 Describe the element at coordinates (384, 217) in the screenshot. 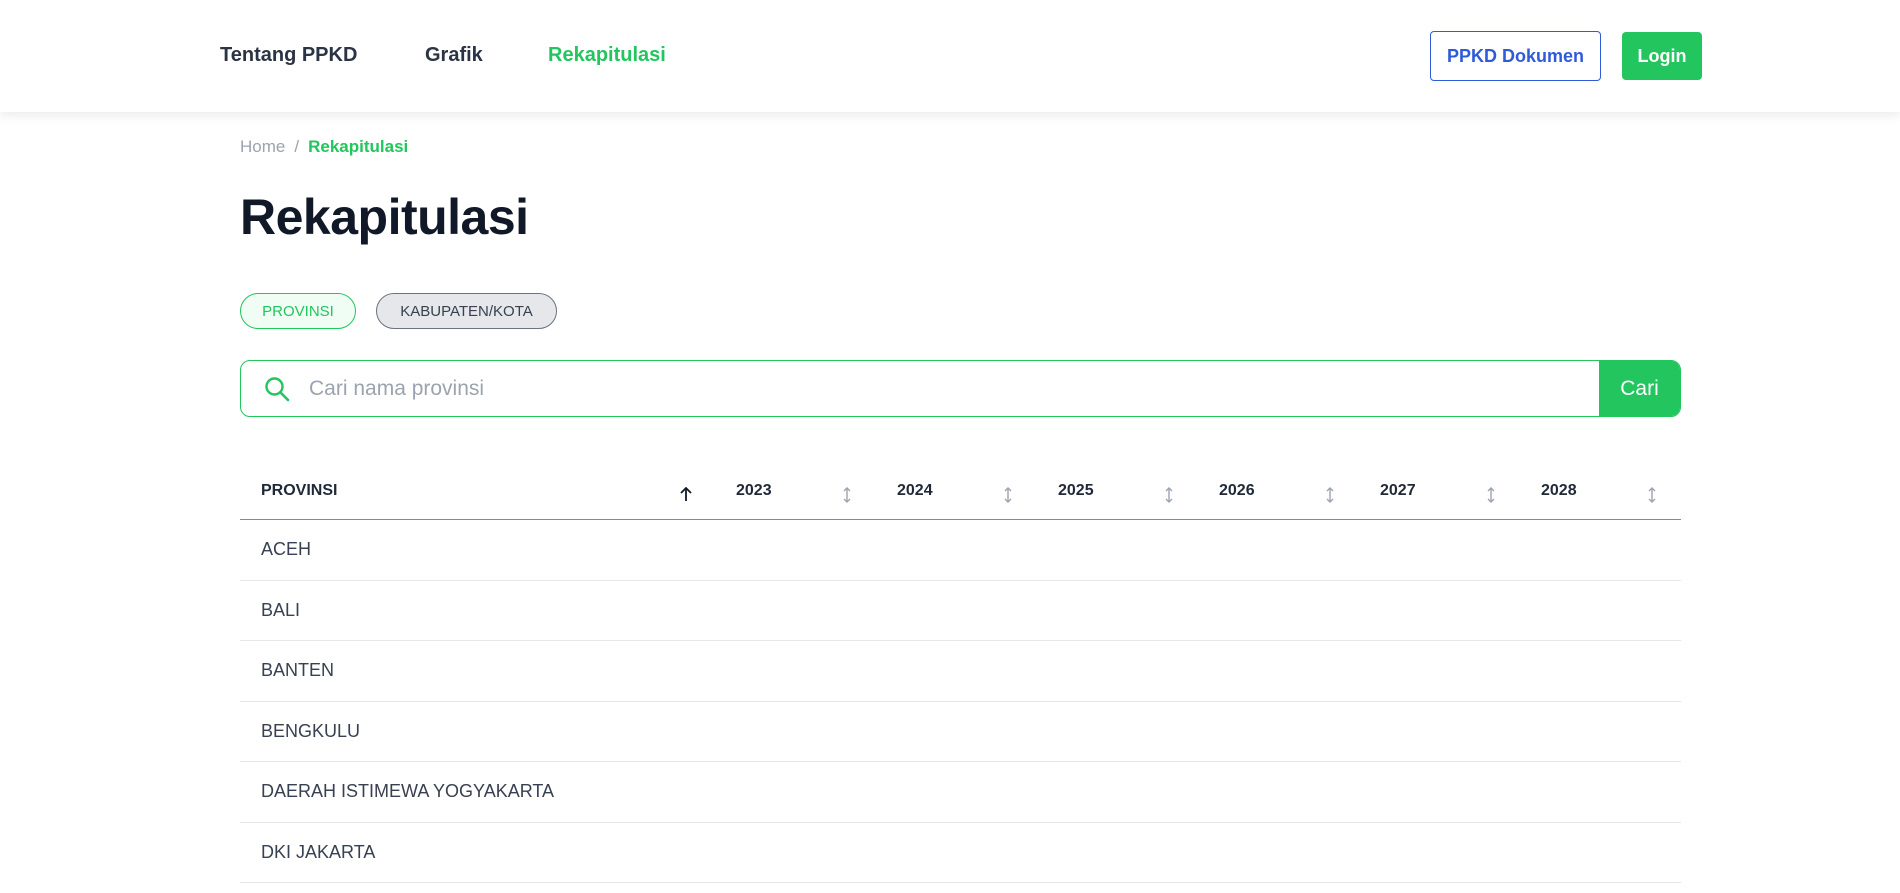

I see `page-title: Rekapitulasi` at that location.